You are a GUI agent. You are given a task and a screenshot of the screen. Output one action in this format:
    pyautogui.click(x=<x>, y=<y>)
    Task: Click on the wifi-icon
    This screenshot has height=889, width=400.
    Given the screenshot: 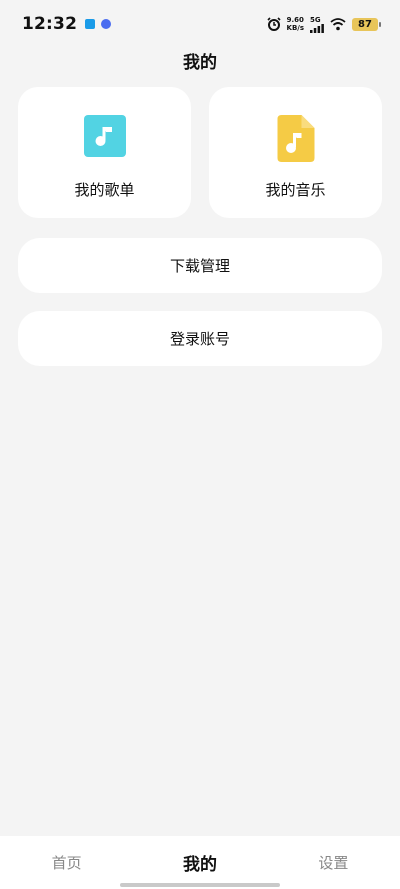 What is the action you would take?
    pyautogui.click(x=338, y=23)
    